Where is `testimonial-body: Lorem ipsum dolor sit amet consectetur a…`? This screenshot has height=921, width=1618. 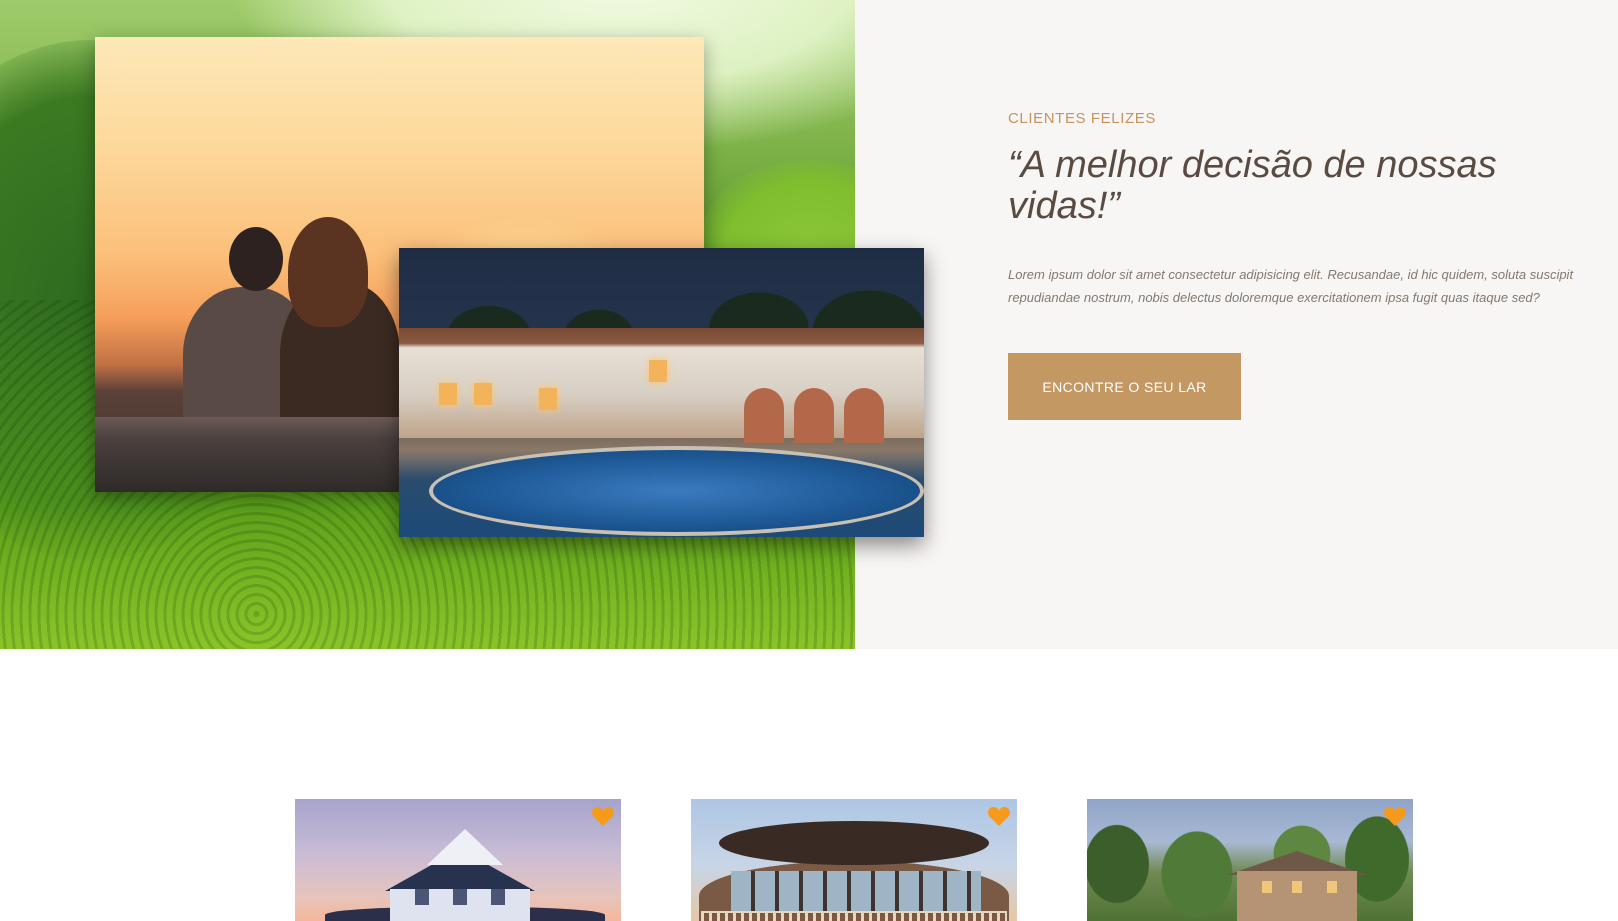
testimonial-body: Lorem ipsum dolor sit amet consectetur a… is located at coordinates (1291, 286).